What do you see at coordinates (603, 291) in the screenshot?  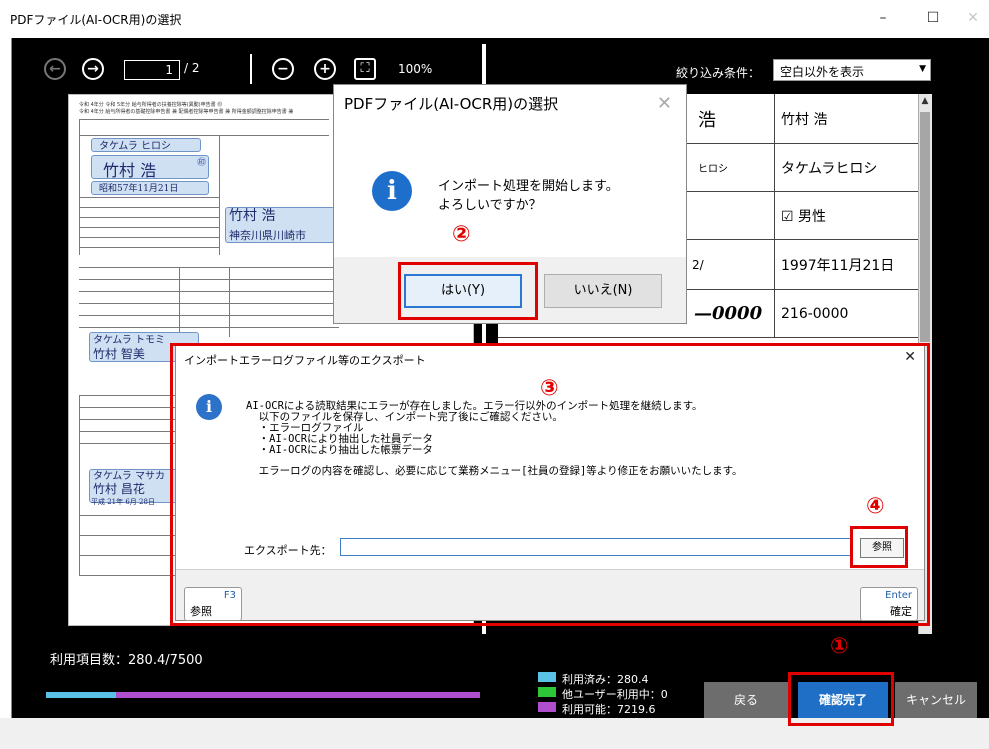 I see `no-button: いいえ(N)` at bounding box center [603, 291].